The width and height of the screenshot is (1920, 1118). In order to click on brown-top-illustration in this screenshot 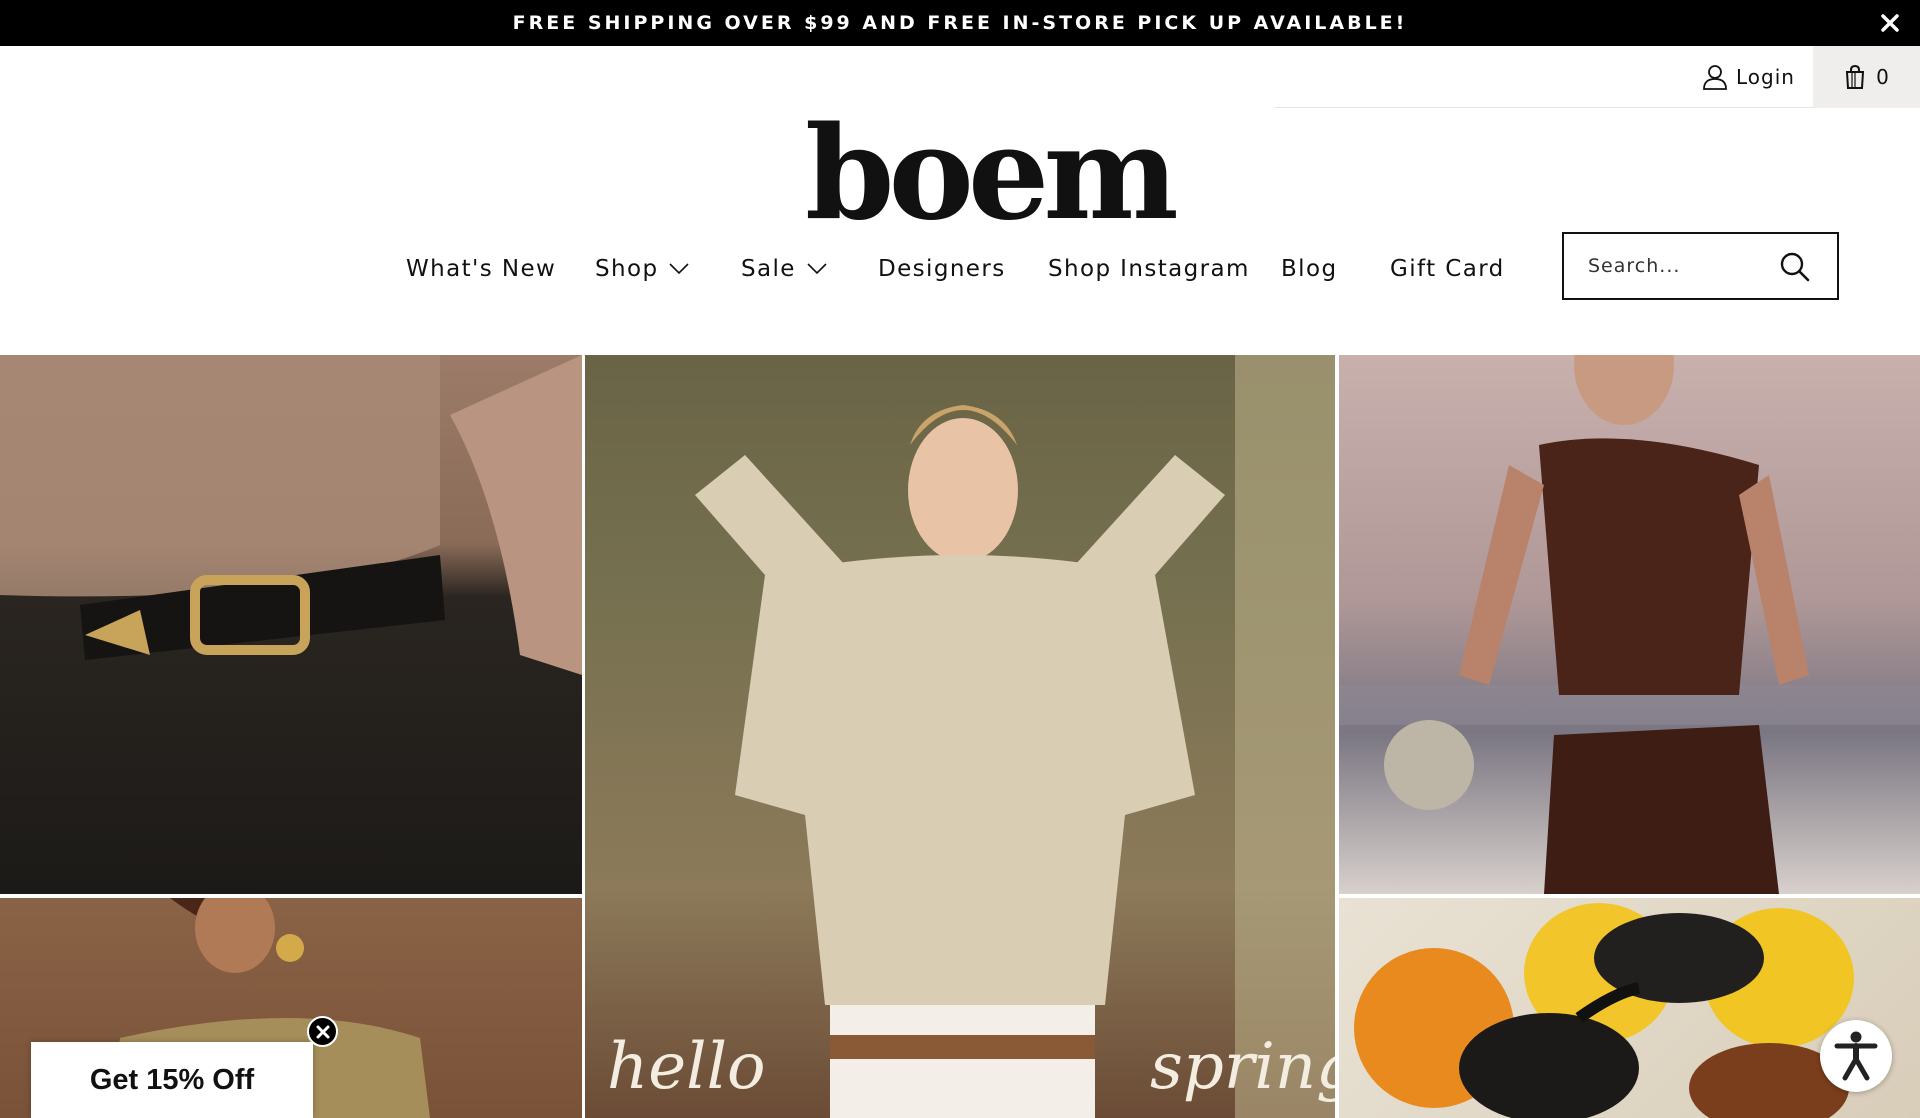, I will do `click(1629, 624)`.